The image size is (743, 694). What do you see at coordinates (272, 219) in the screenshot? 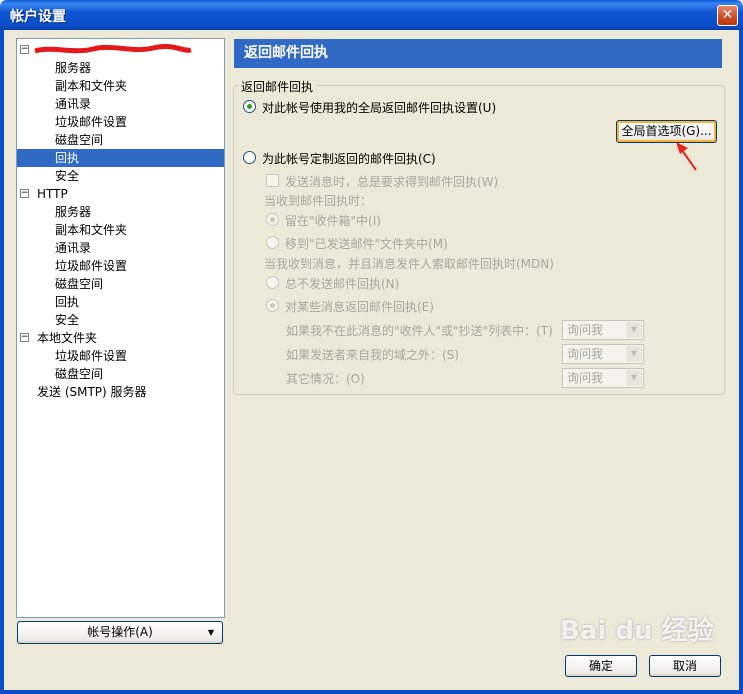
I see `radio-leave-inbox` at bounding box center [272, 219].